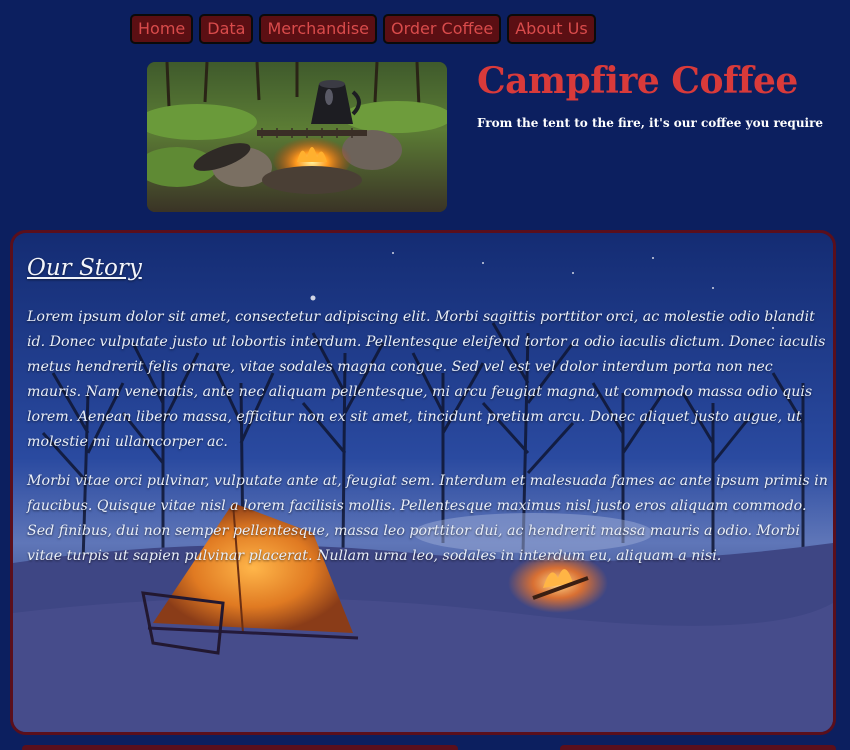 The height and width of the screenshot is (750, 850). I want to click on nav-data-button: Data, so click(226, 29).